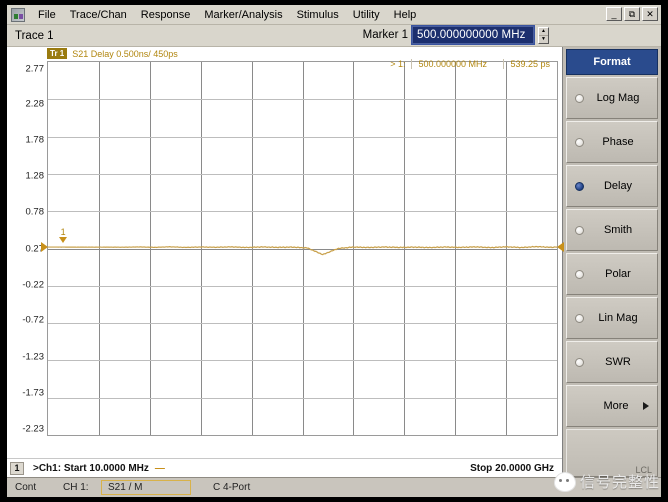 This screenshot has height=502, width=668. What do you see at coordinates (579, 98) in the screenshot?
I see `radio-icon-log-mag` at bounding box center [579, 98].